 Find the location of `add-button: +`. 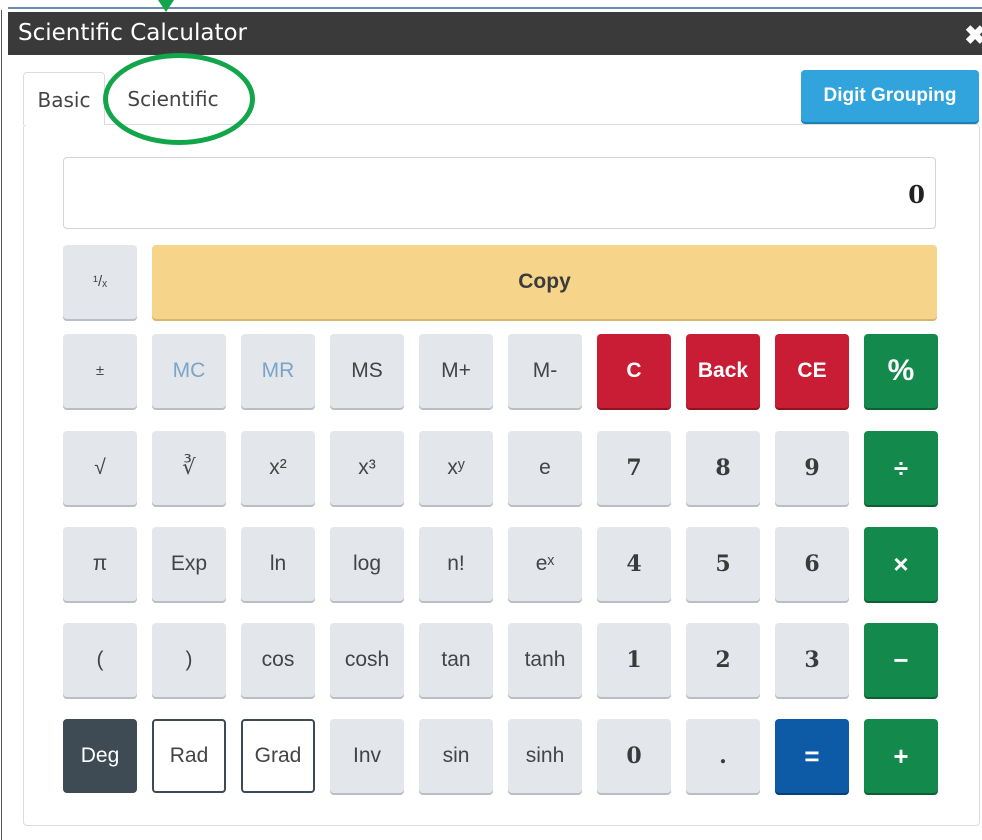

add-button: + is located at coordinates (901, 756).